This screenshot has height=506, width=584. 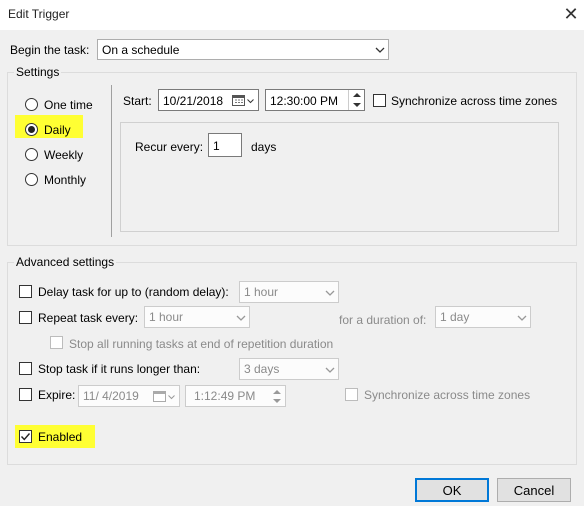 I want to click on start-date-value: 10/21/2018, so click(x=193, y=101).